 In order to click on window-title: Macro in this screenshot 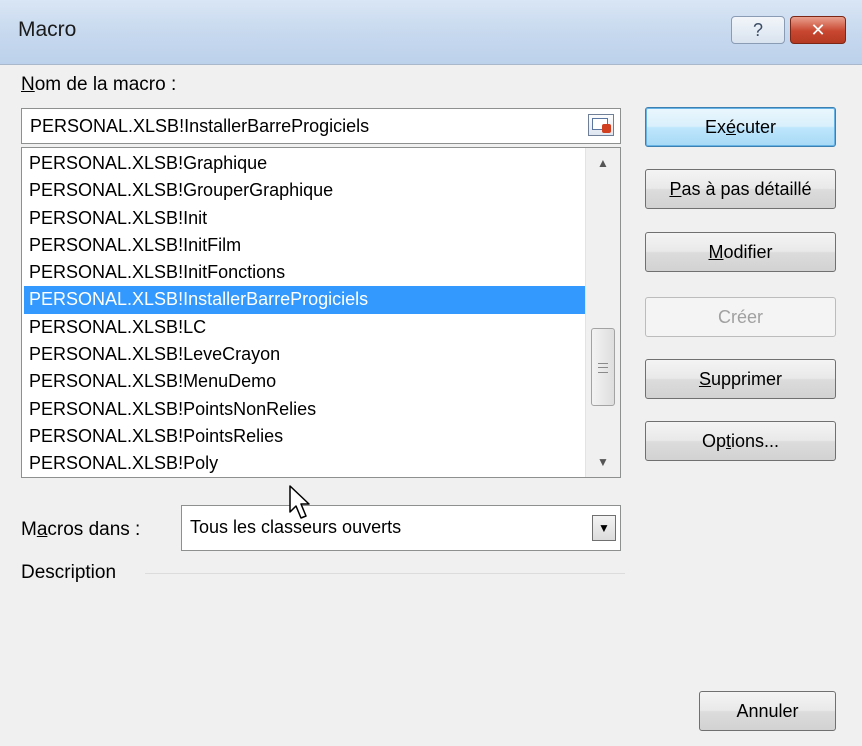, I will do `click(47, 29)`.